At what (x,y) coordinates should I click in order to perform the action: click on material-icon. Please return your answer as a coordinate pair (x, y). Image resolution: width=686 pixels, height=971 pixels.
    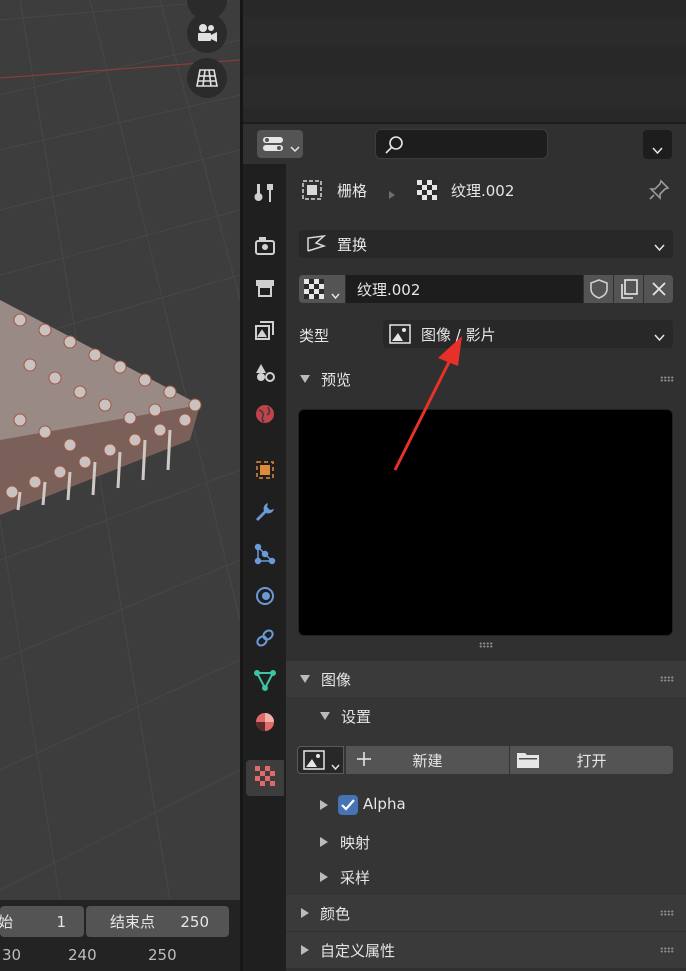
    Looking at the image, I should click on (265, 724).